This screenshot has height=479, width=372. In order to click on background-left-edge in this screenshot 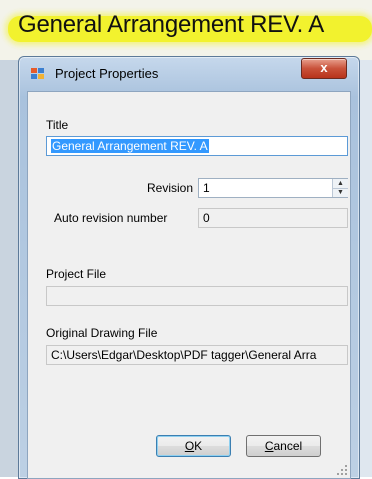, I will do `click(9, 268)`.